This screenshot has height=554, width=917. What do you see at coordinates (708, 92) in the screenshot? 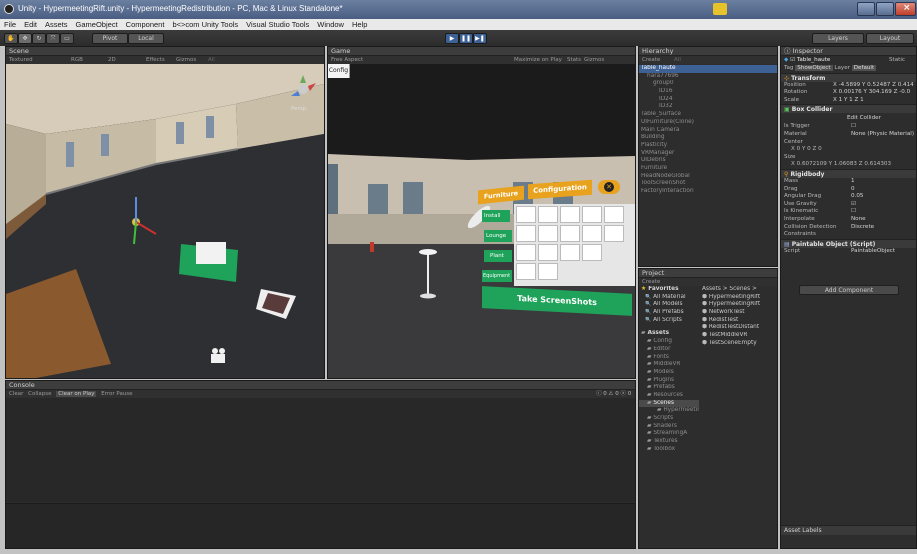
I see `hierarchy-item: ID16` at bounding box center [708, 92].